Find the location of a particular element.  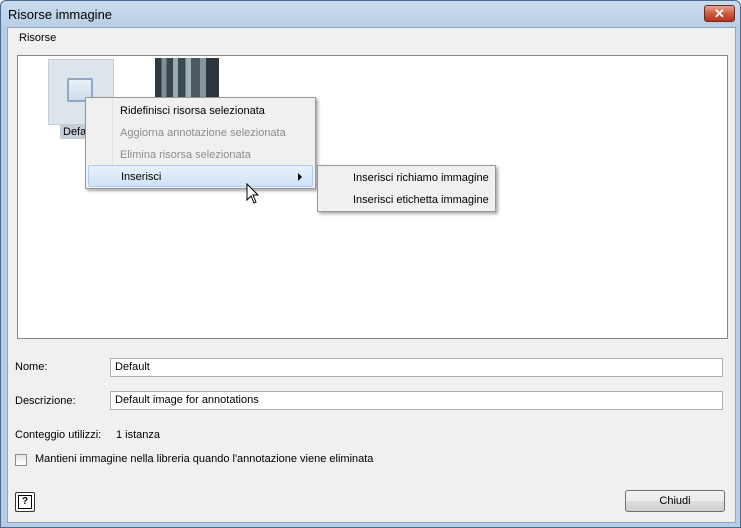

usage-count-label: Conteggio utilizzi: is located at coordinates (58, 435).